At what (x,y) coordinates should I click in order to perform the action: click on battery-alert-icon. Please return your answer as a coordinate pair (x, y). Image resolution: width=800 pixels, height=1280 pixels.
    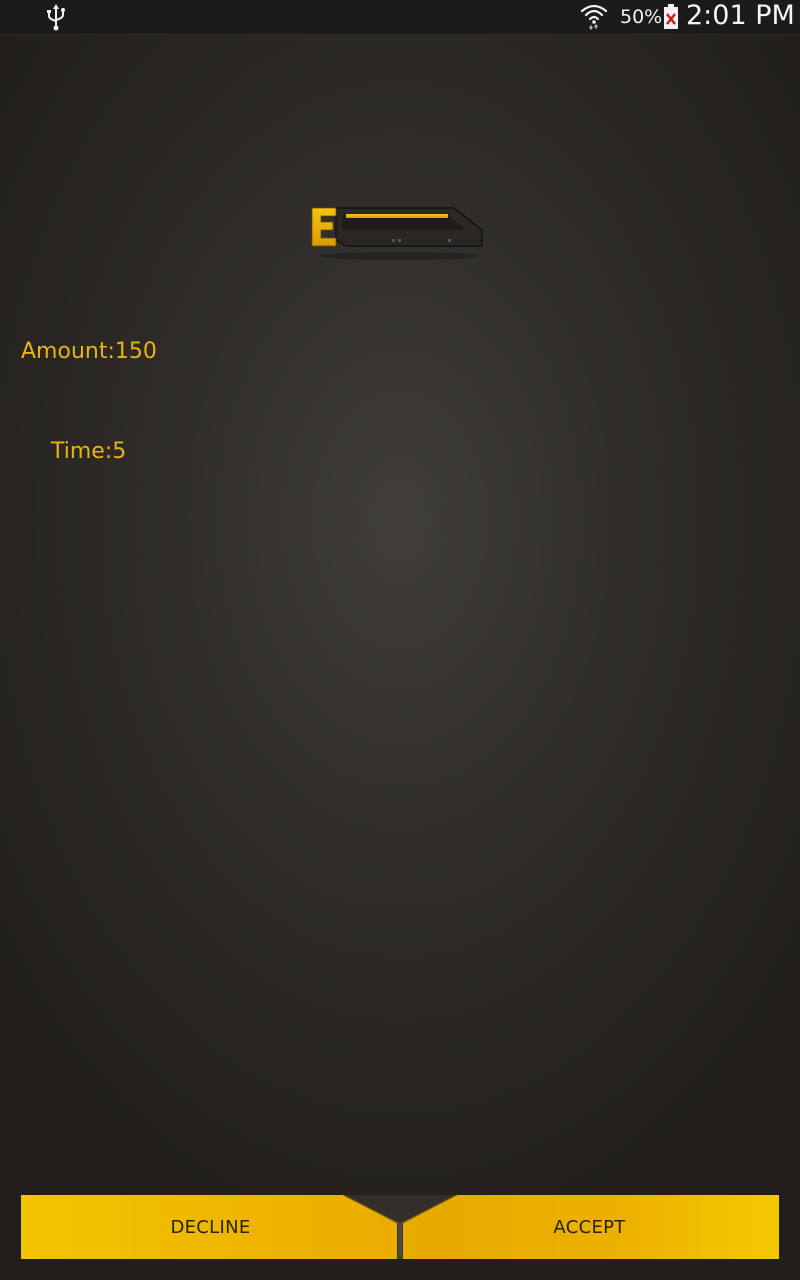
    Looking at the image, I should click on (671, 16).